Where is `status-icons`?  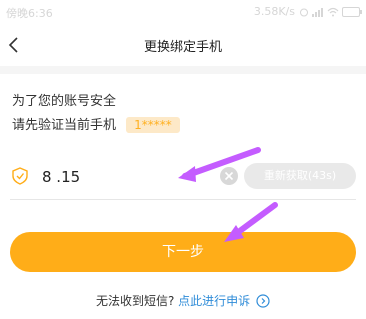 status-icons is located at coordinates (330, 11).